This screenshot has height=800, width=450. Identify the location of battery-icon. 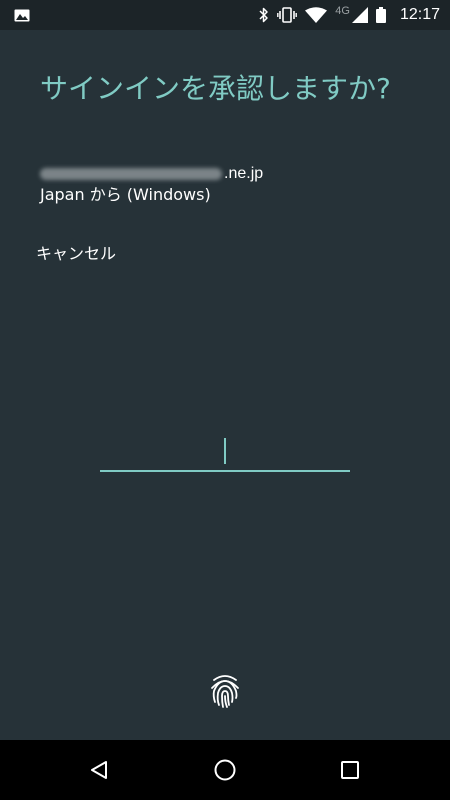
(380, 15).